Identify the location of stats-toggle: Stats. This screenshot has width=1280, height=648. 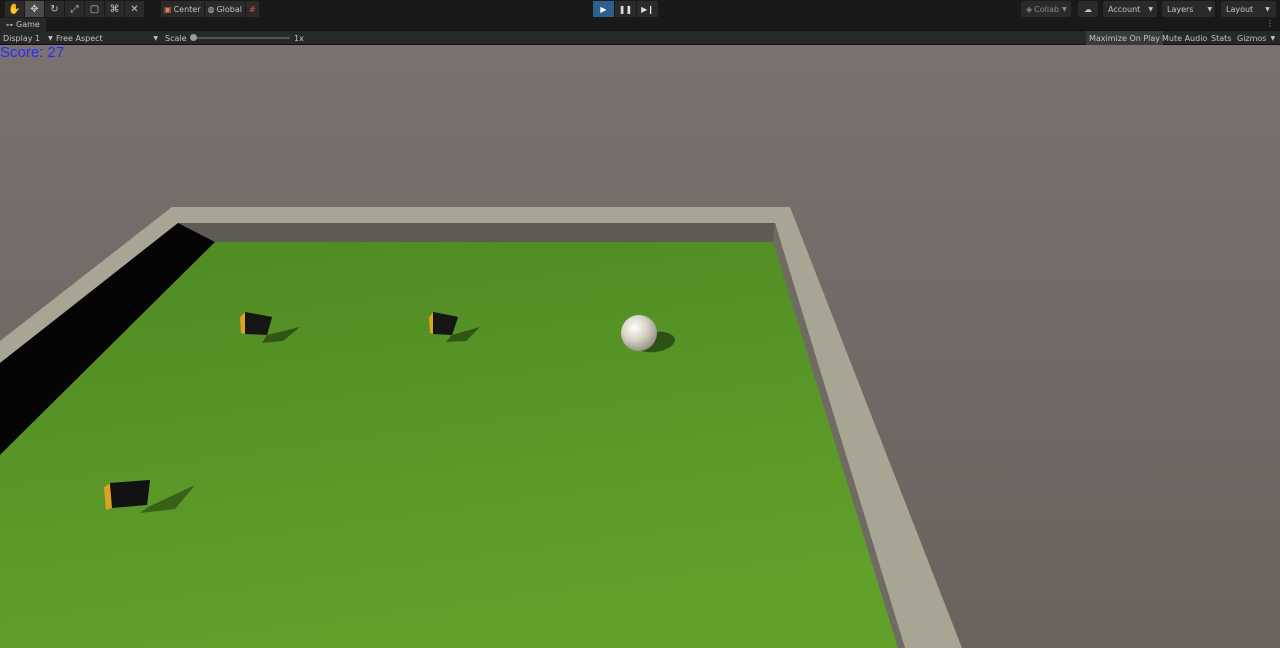
(1221, 38).